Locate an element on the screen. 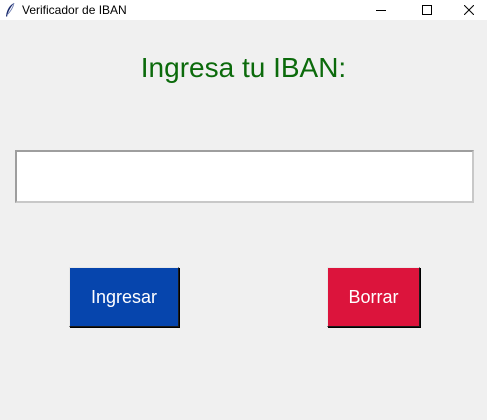 This screenshot has width=487, height=420. ingresar-button: Ingresar is located at coordinates (124, 297).